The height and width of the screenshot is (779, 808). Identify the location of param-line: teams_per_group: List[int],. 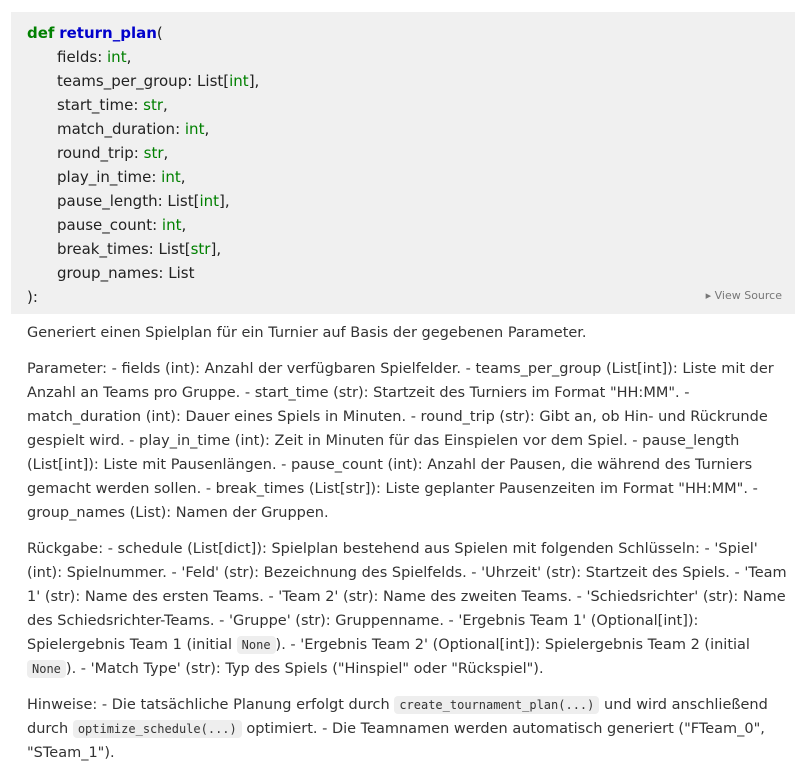
(158, 81).